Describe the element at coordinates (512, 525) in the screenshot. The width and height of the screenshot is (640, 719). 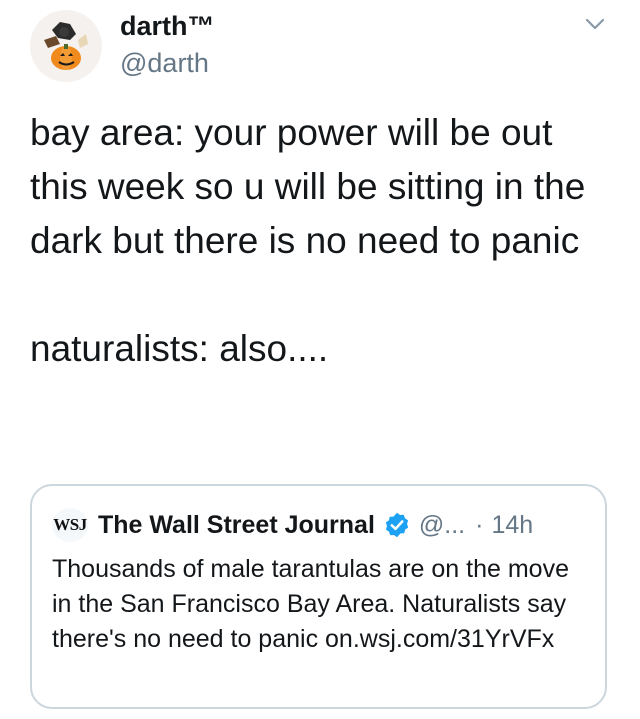
I see `quoted-tweet-timestamp: 14h` at that location.